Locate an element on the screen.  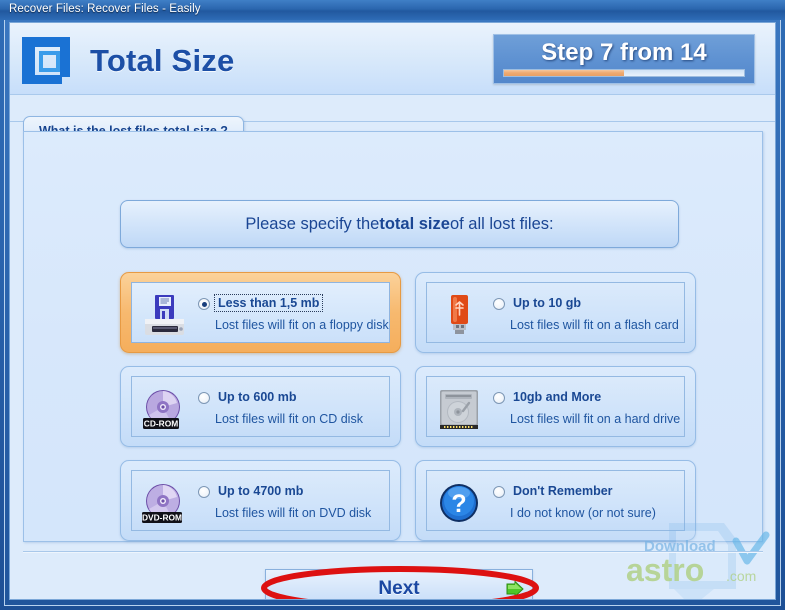
step-progress-track is located at coordinates (624, 73).